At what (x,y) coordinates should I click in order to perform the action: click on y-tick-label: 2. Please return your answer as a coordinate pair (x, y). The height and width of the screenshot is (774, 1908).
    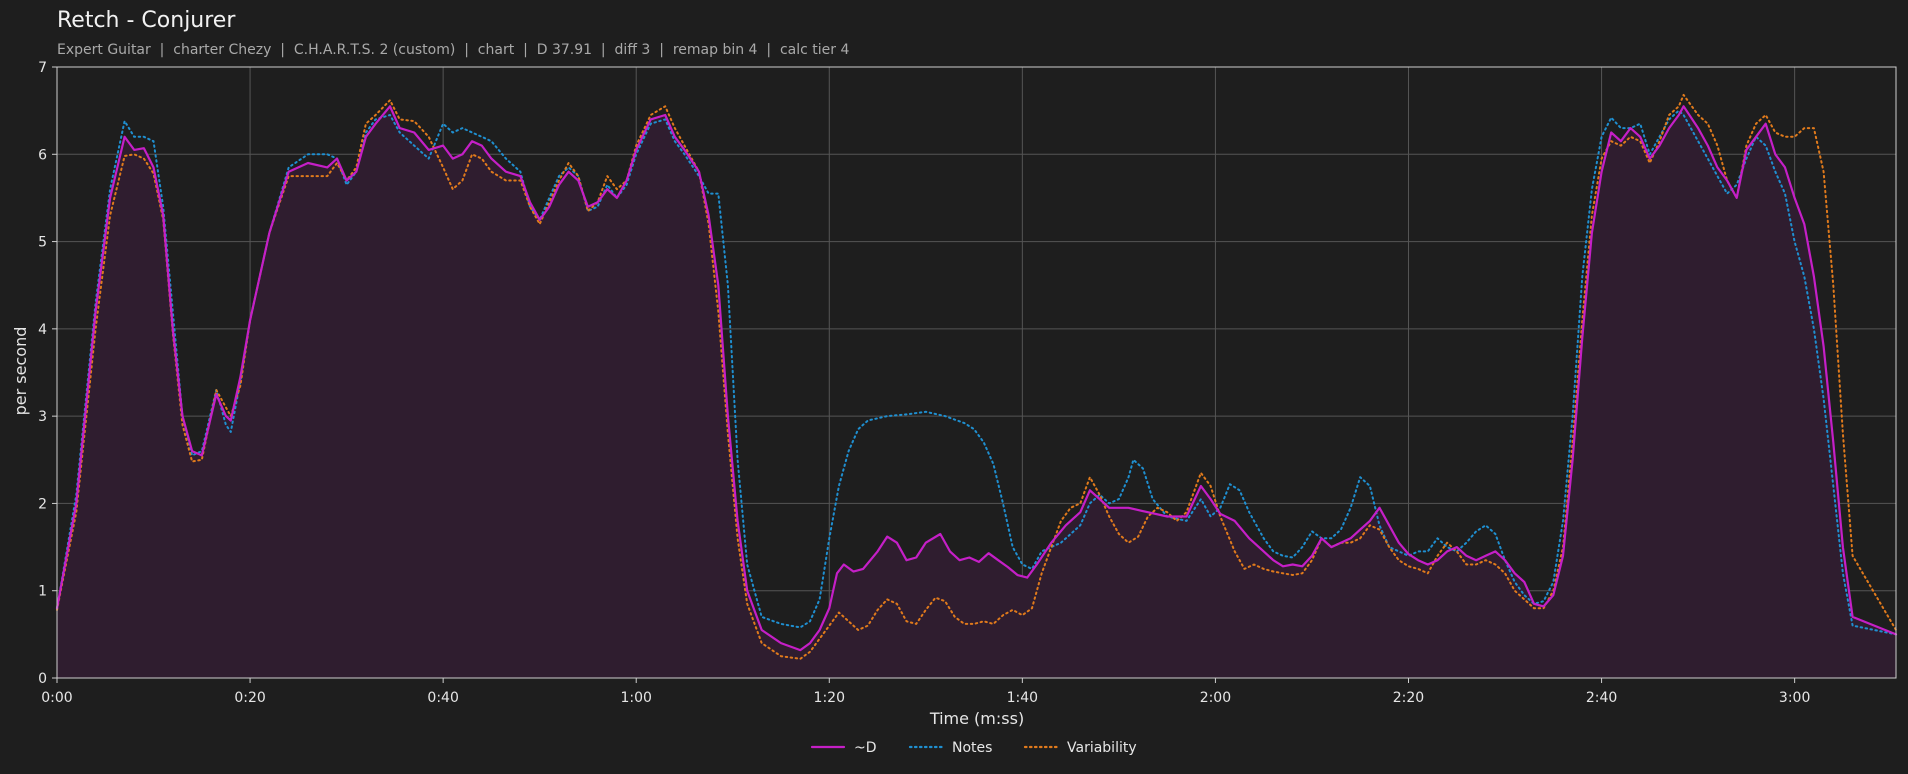
    Looking at the image, I should click on (42, 504).